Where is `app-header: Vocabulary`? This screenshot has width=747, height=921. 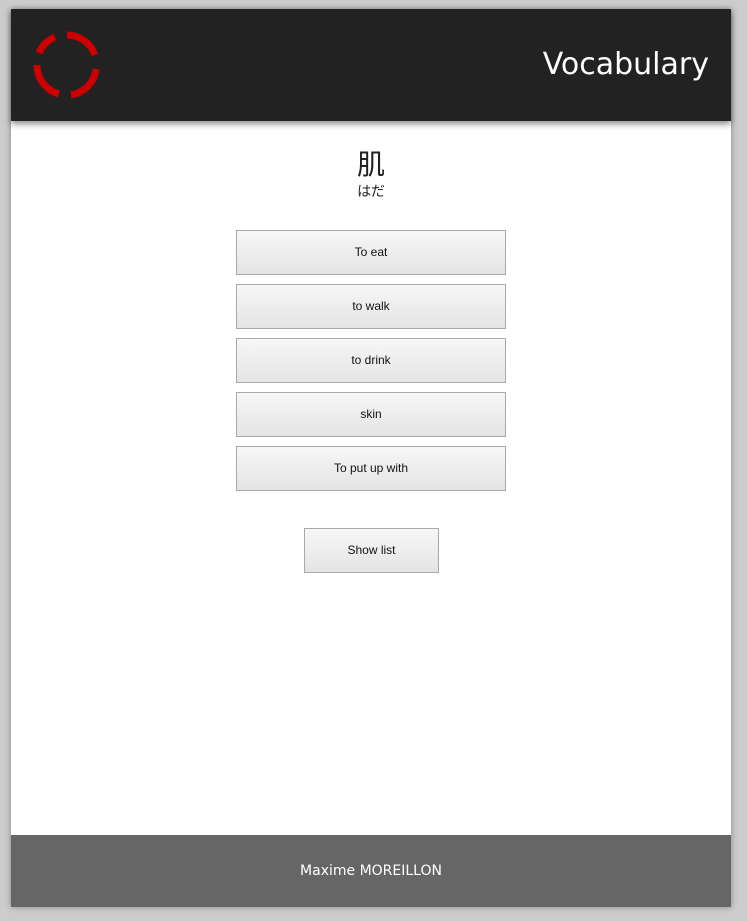 app-header: Vocabulary is located at coordinates (371, 65).